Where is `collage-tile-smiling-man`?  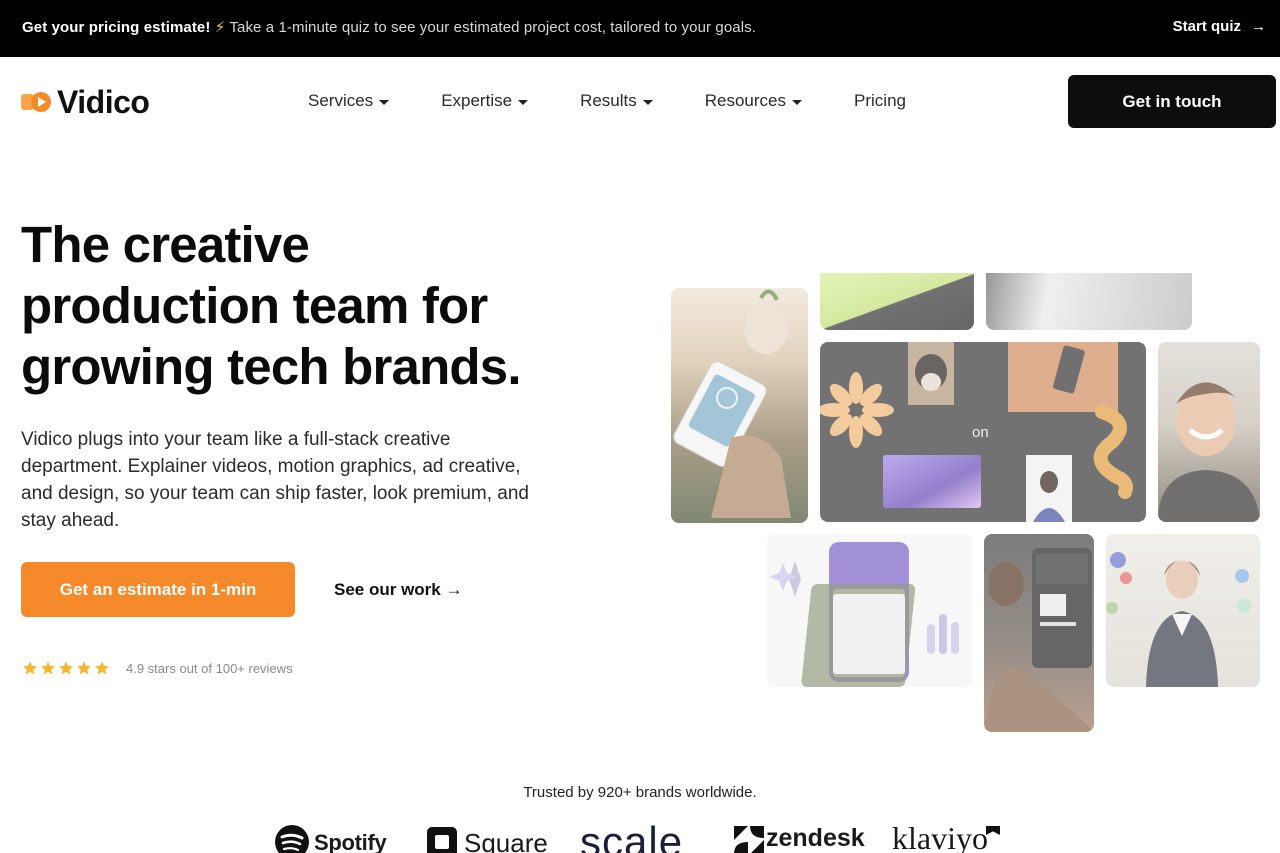 collage-tile-smiling-man is located at coordinates (1209, 432).